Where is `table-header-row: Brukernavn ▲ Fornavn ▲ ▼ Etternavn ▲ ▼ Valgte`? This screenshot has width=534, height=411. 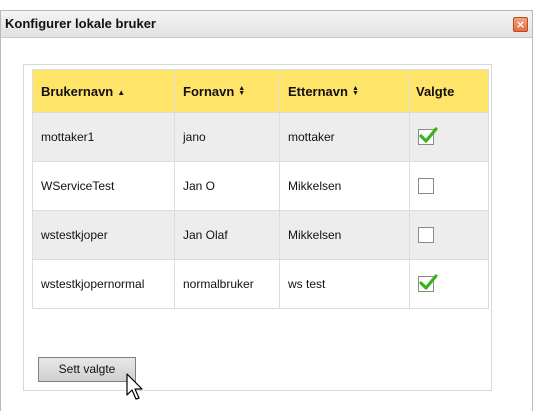
table-header-row: Brukernavn ▲ Fornavn ▲ ▼ Etternavn ▲ ▼ Valgte is located at coordinates (260, 91).